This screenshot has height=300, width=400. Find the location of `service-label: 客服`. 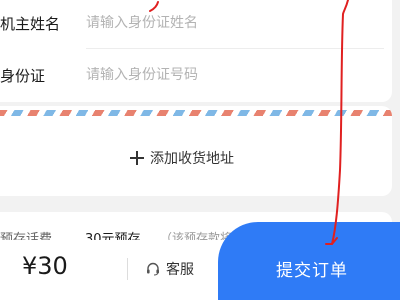

service-label: 客服 is located at coordinates (180, 270).